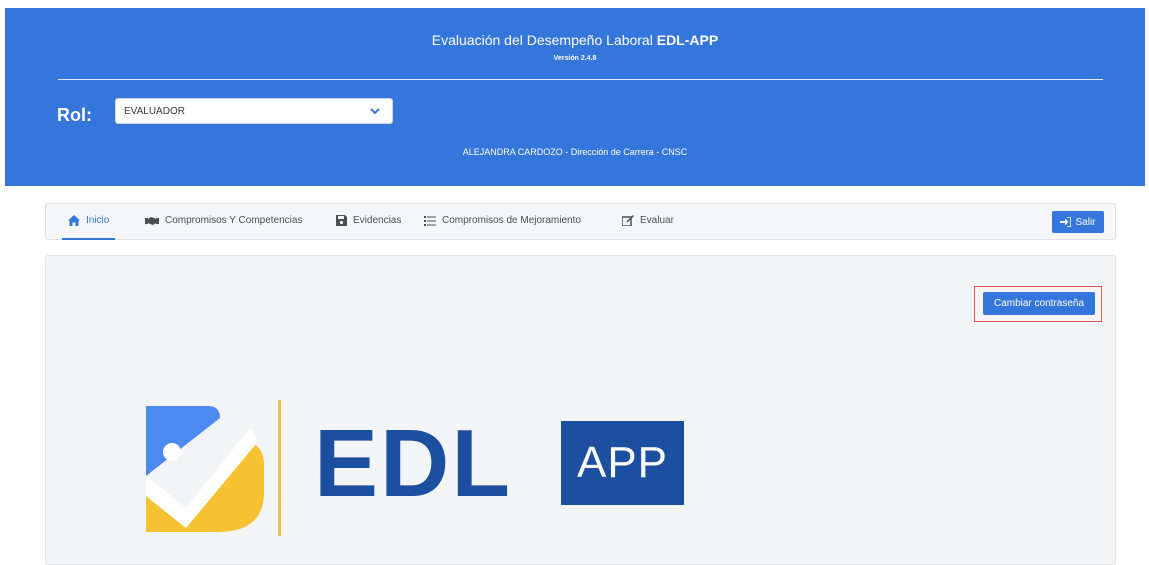 Image resolution: width=1149 pixels, height=565 pixels. Describe the element at coordinates (341, 220) in the screenshot. I see `save-icon` at that location.